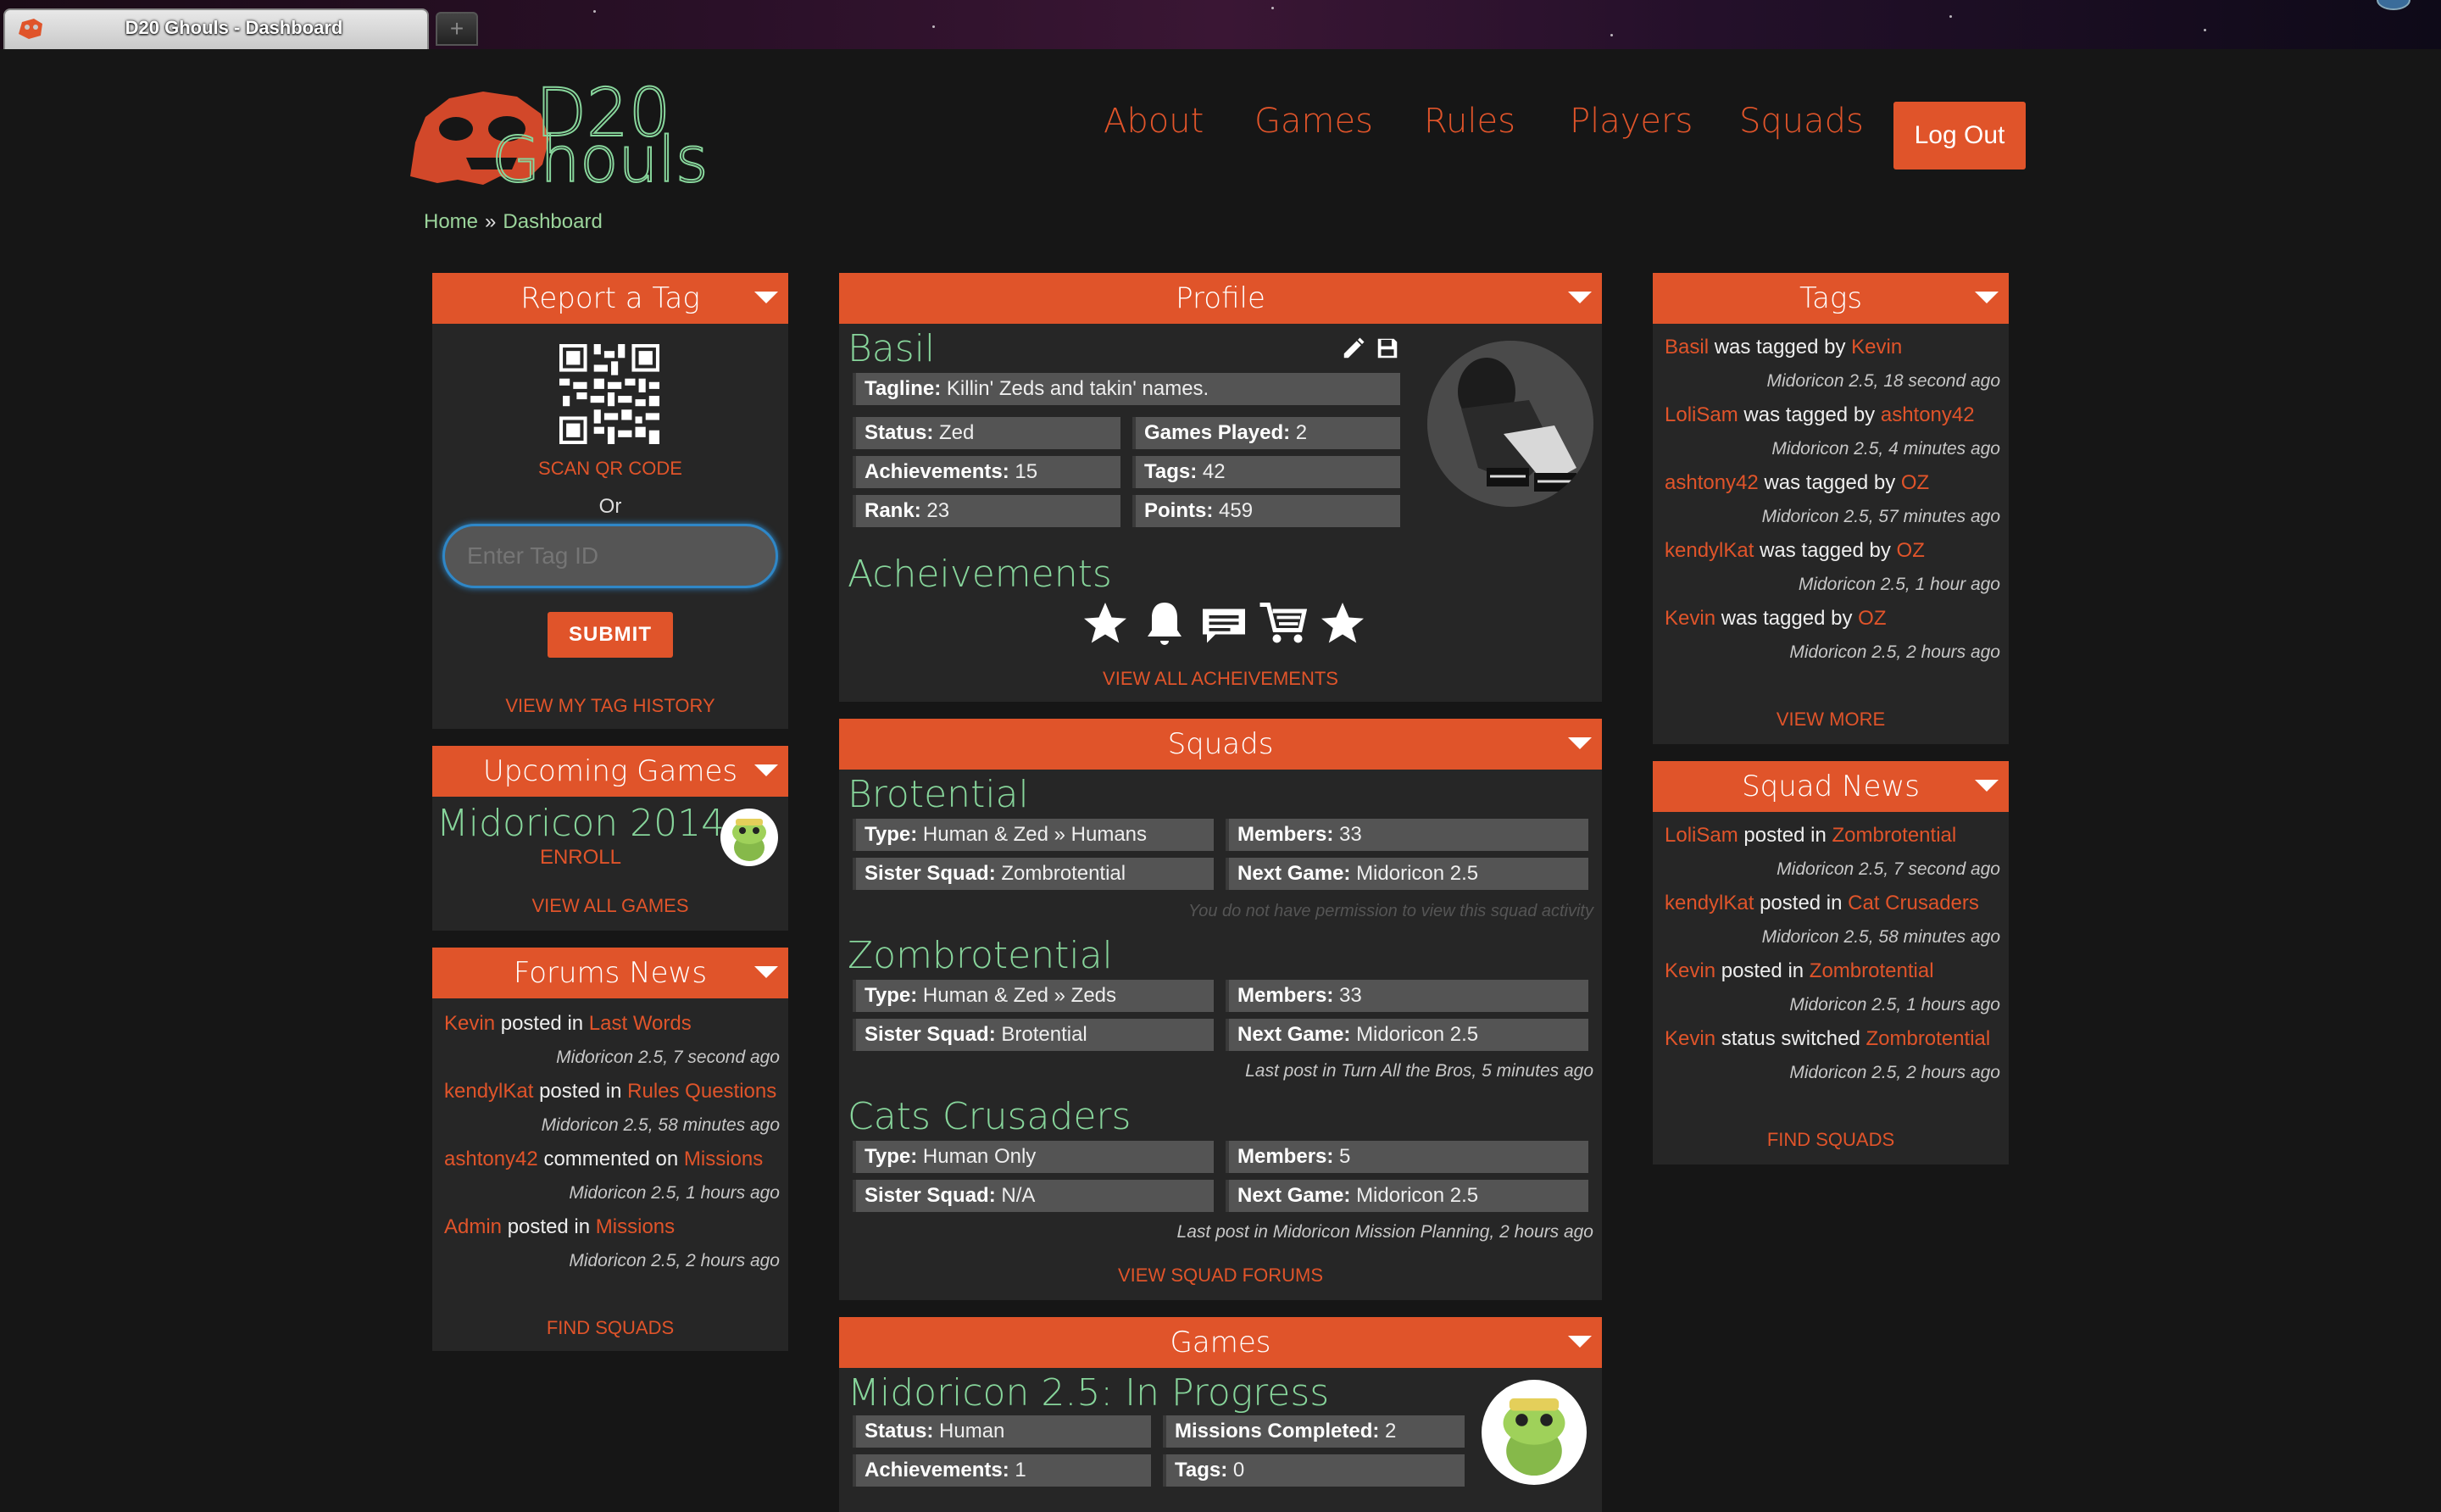 Image resolution: width=2441 pixels, height=1512 pixels. Describe the element at coordinates (1388, 349) in the screenshot. I see `save-icon` at that location.